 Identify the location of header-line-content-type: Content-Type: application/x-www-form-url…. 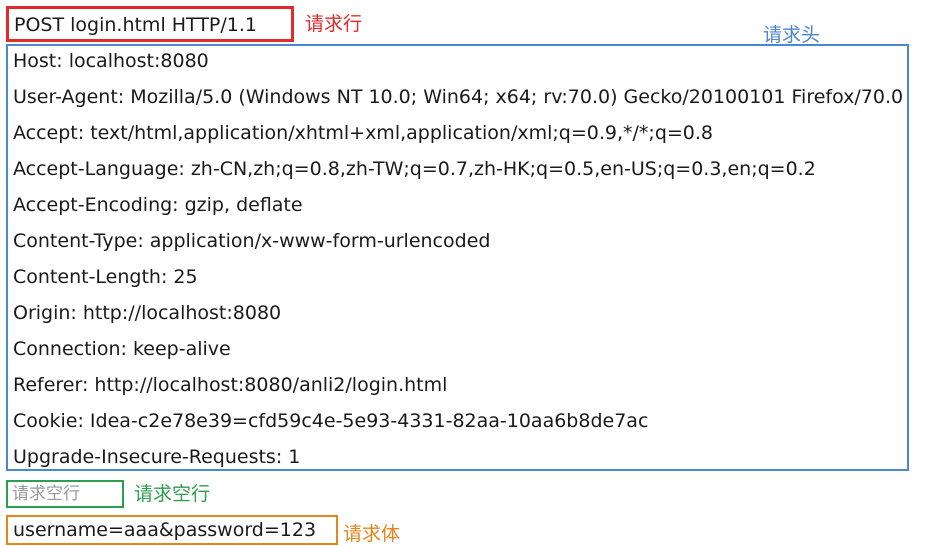
(252, 241).